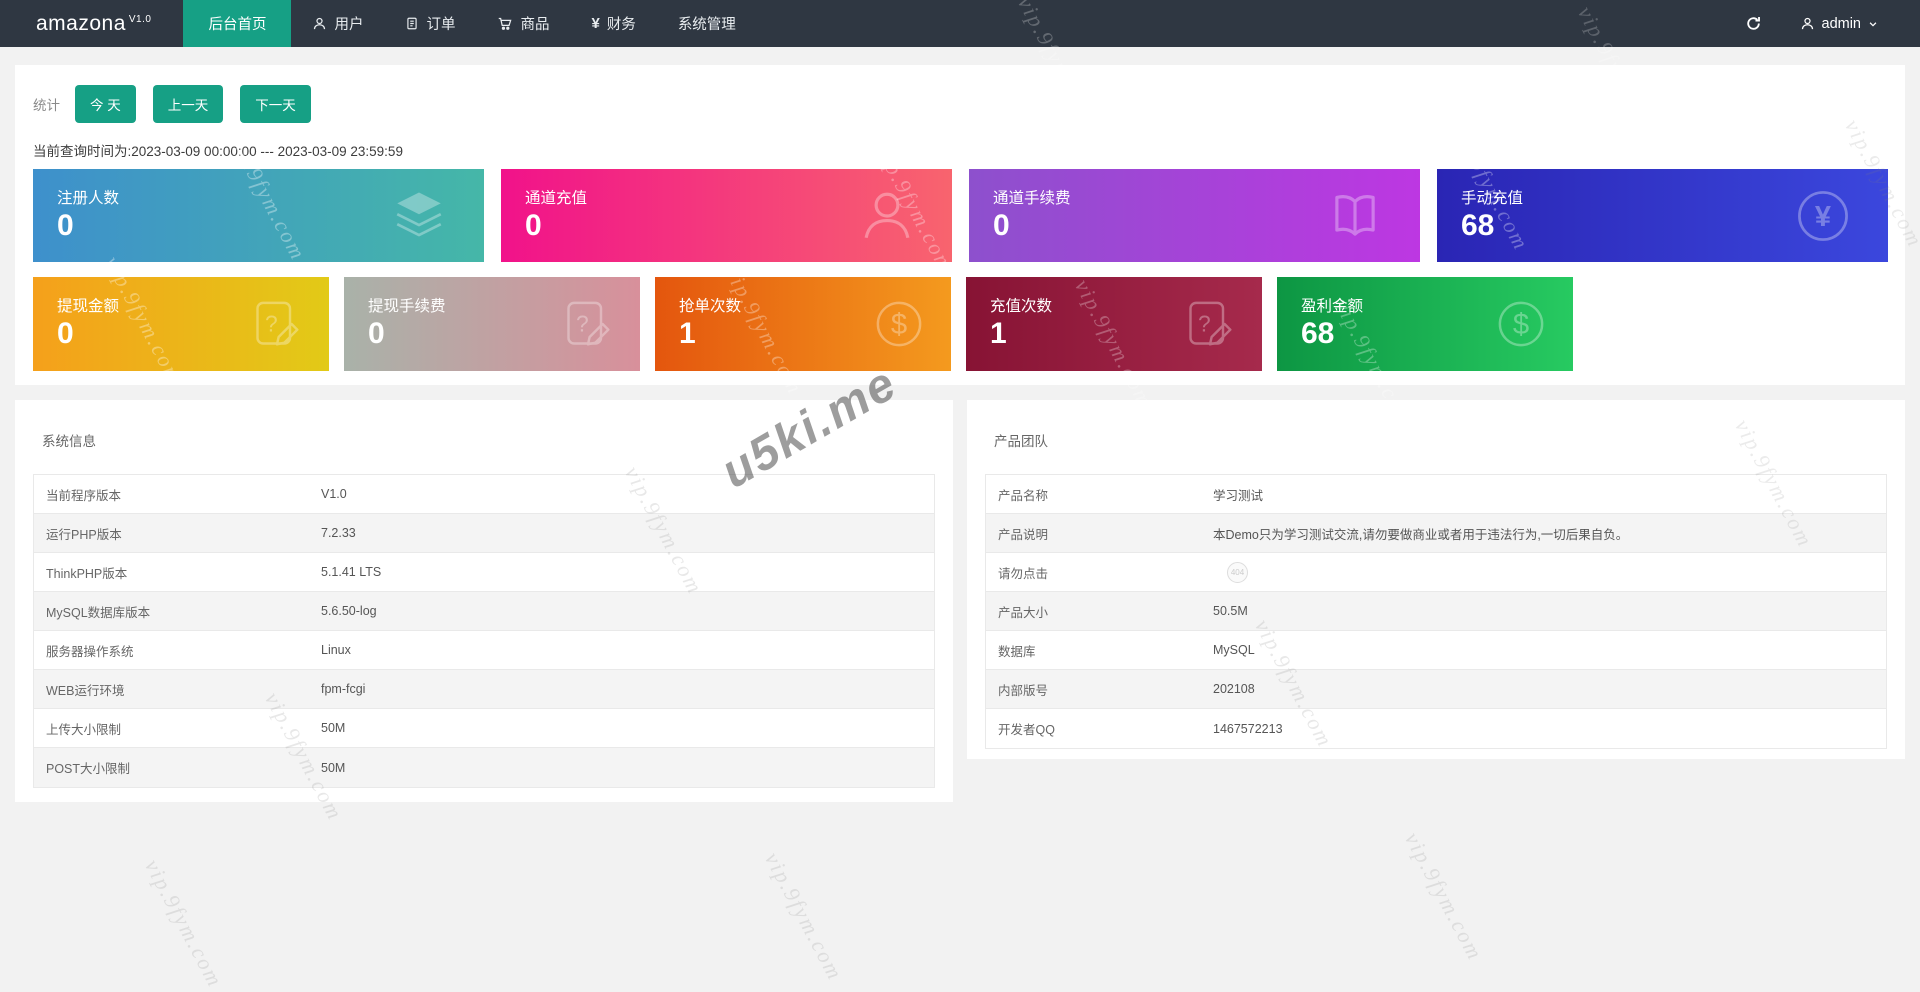  Describe the element at coordinates (258, 215) in the screenshot. I see `stat-card: 注册人数 0` at that location.